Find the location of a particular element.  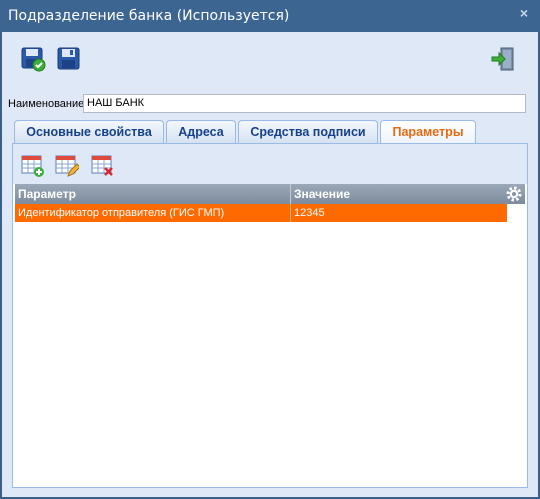

save-and-close-button is located at coordinates (33, 59).